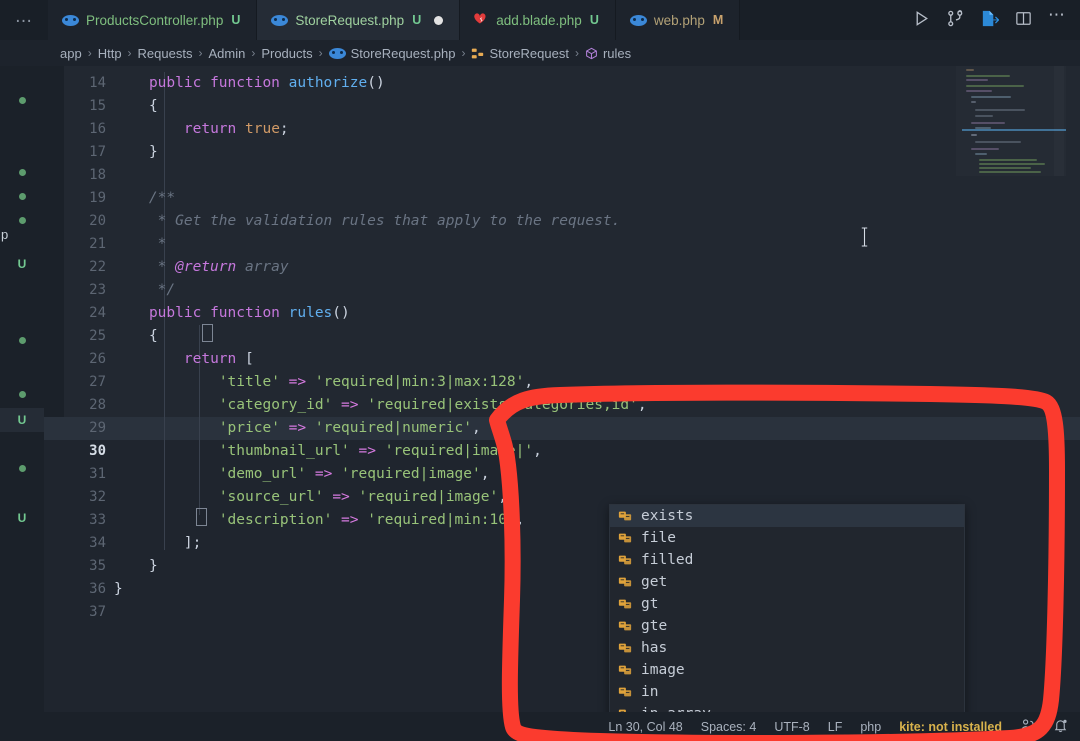 This screenshot has width=1080, height=741. What do you see at coordinates (791, 727) in the screenshot?
I see `status-encoding: UTF-8` at bounding box center [791, 727].